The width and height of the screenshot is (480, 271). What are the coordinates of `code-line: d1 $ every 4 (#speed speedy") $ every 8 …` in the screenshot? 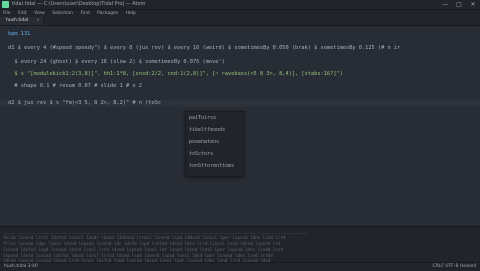 It's located at (204, 48).